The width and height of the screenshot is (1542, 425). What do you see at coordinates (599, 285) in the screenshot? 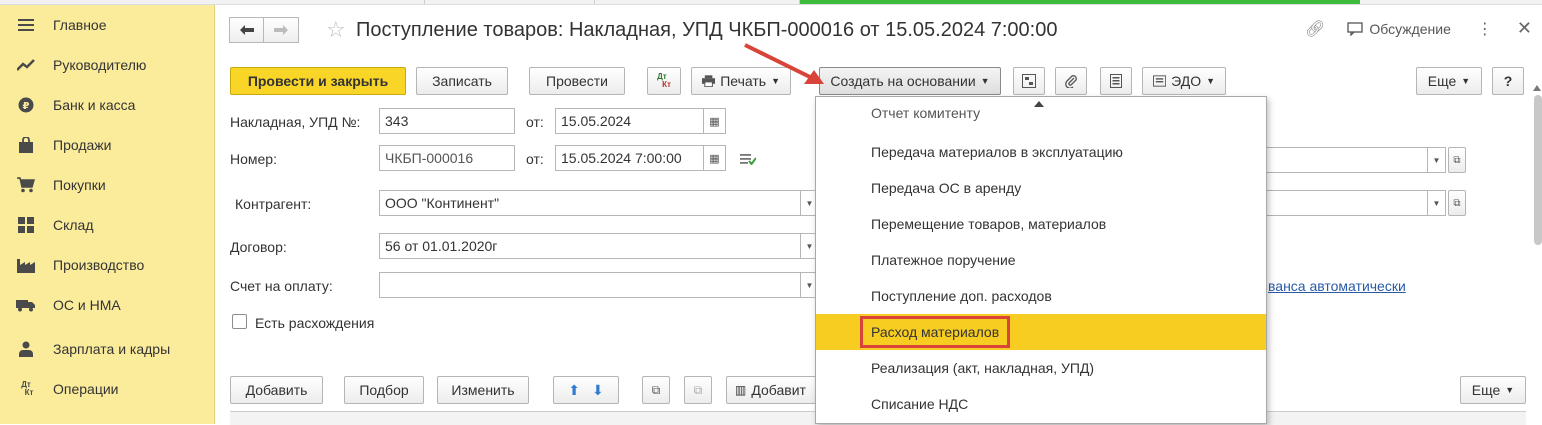
I see `payment-invoice-field: ▼` at bounding box center [599, 285].